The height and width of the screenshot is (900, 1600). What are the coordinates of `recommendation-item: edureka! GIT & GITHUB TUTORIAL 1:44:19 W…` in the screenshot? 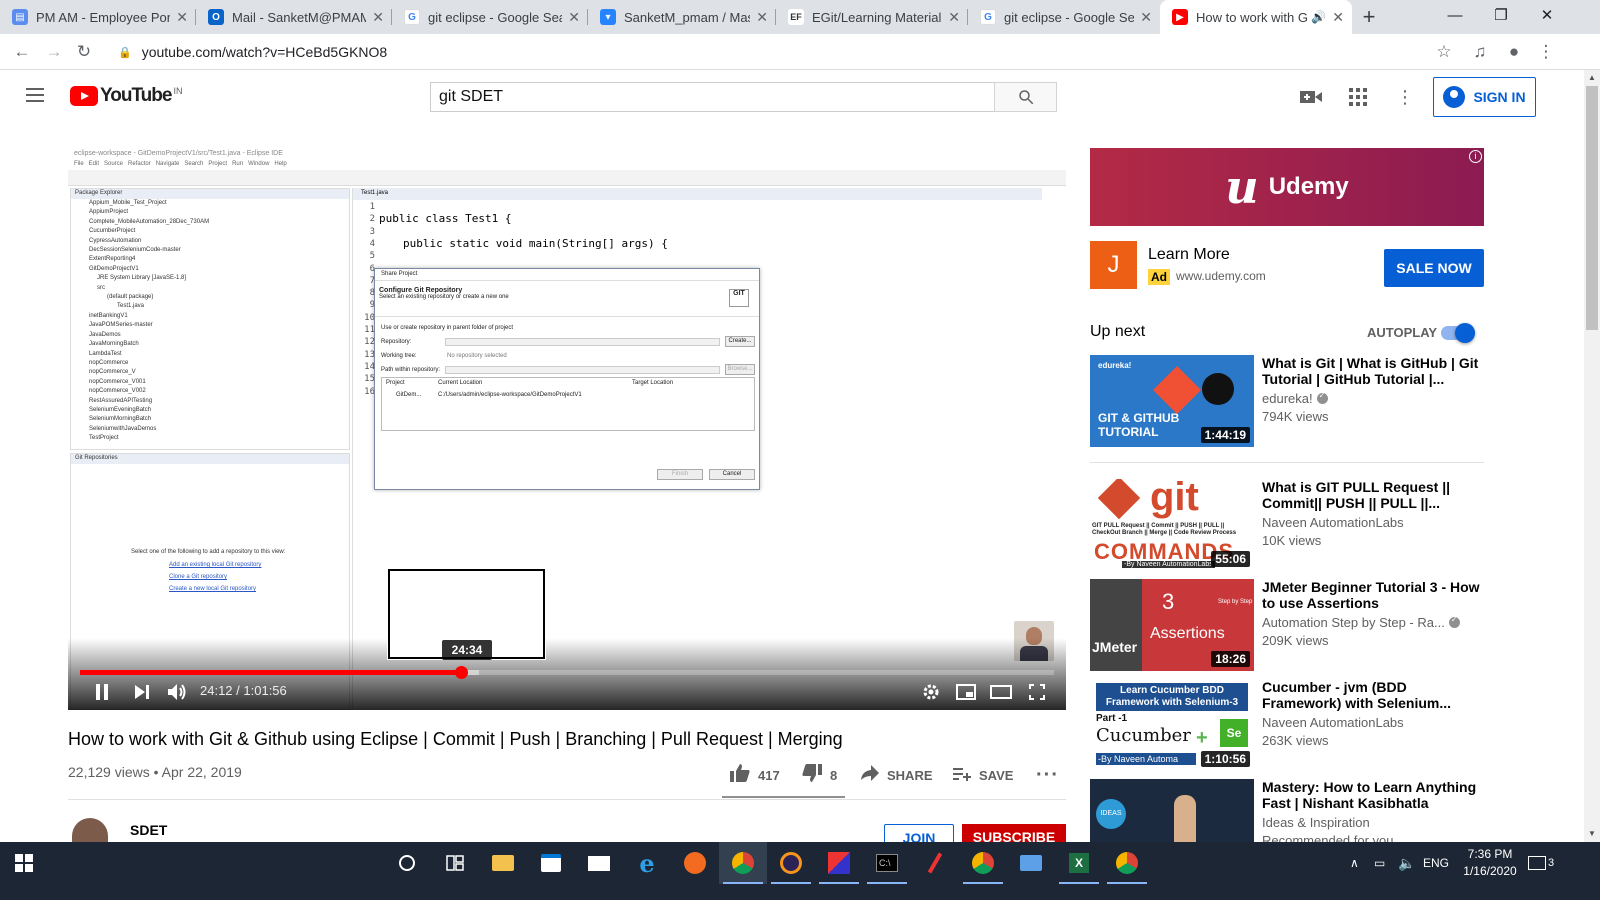 It's located at (1287, 402).